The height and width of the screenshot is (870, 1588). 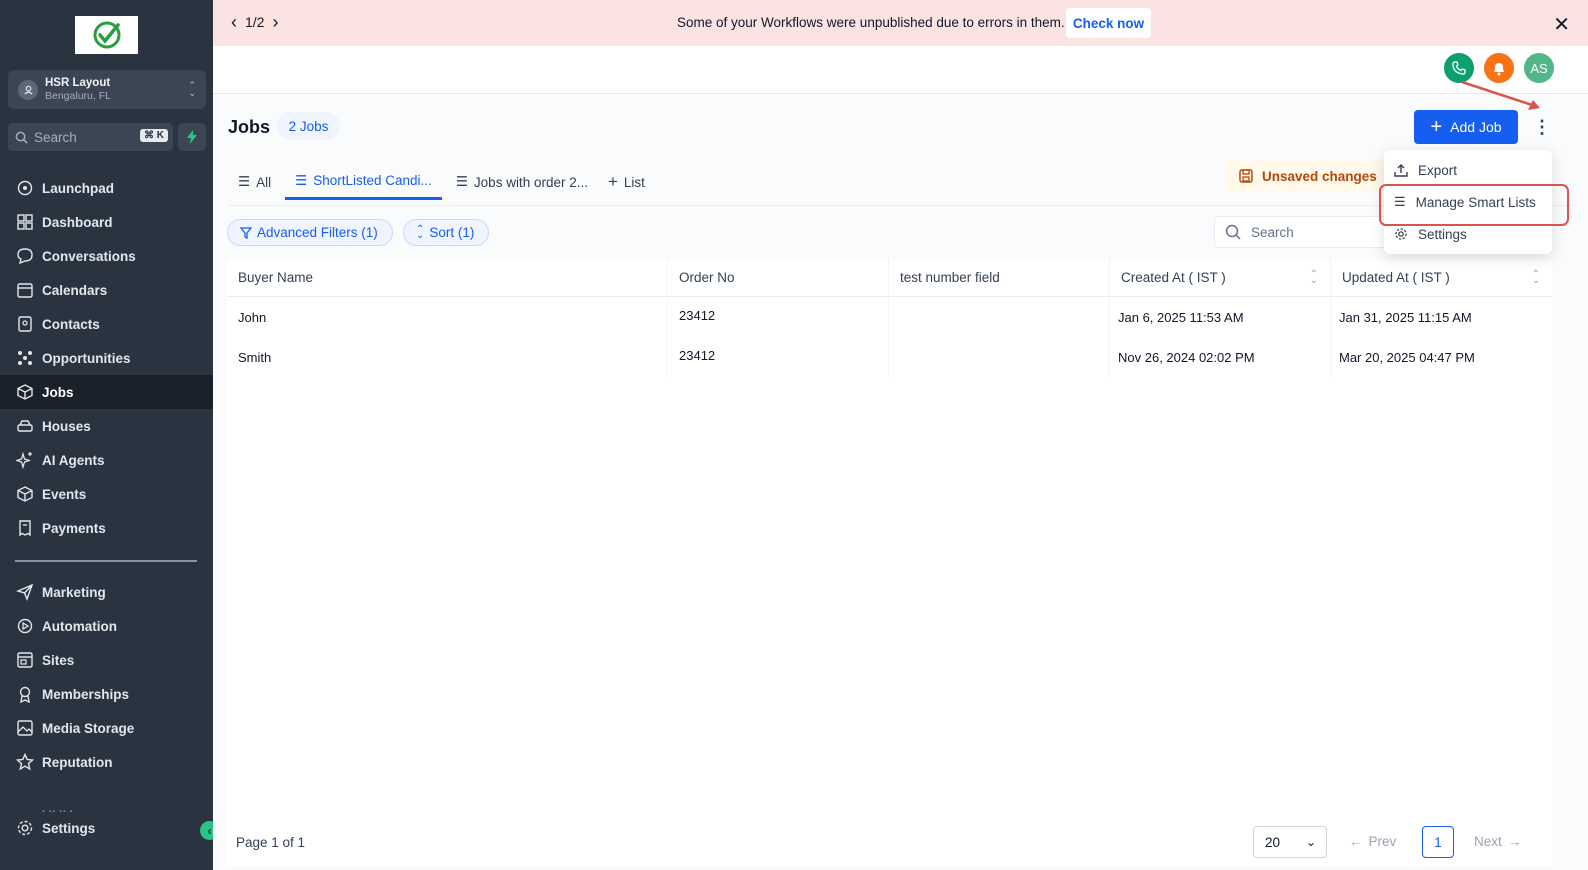 What do you see at coordinates (25, 460) in the screenshot?
I see `sparkle-icon` at bounding box center [25, 460].